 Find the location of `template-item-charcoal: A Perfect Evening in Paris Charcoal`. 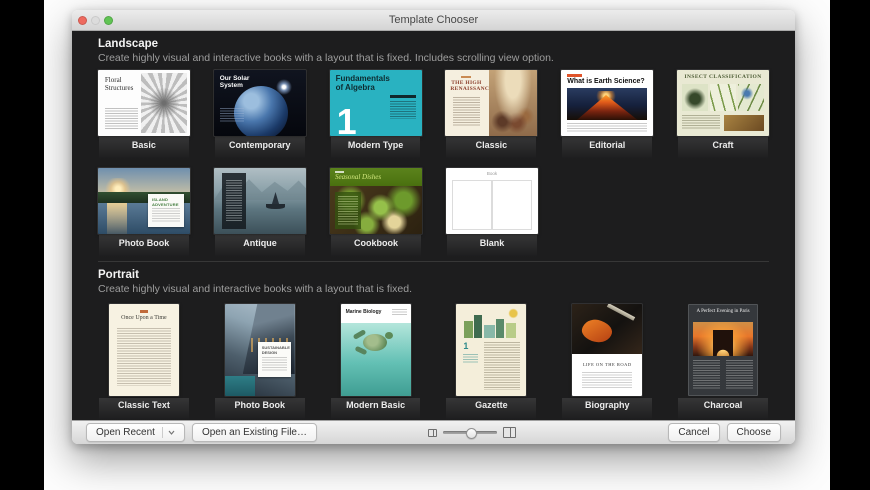

template-item-charcoal: A Perfect Evening in Paris Charcoal is located at coordinates (723, 362).